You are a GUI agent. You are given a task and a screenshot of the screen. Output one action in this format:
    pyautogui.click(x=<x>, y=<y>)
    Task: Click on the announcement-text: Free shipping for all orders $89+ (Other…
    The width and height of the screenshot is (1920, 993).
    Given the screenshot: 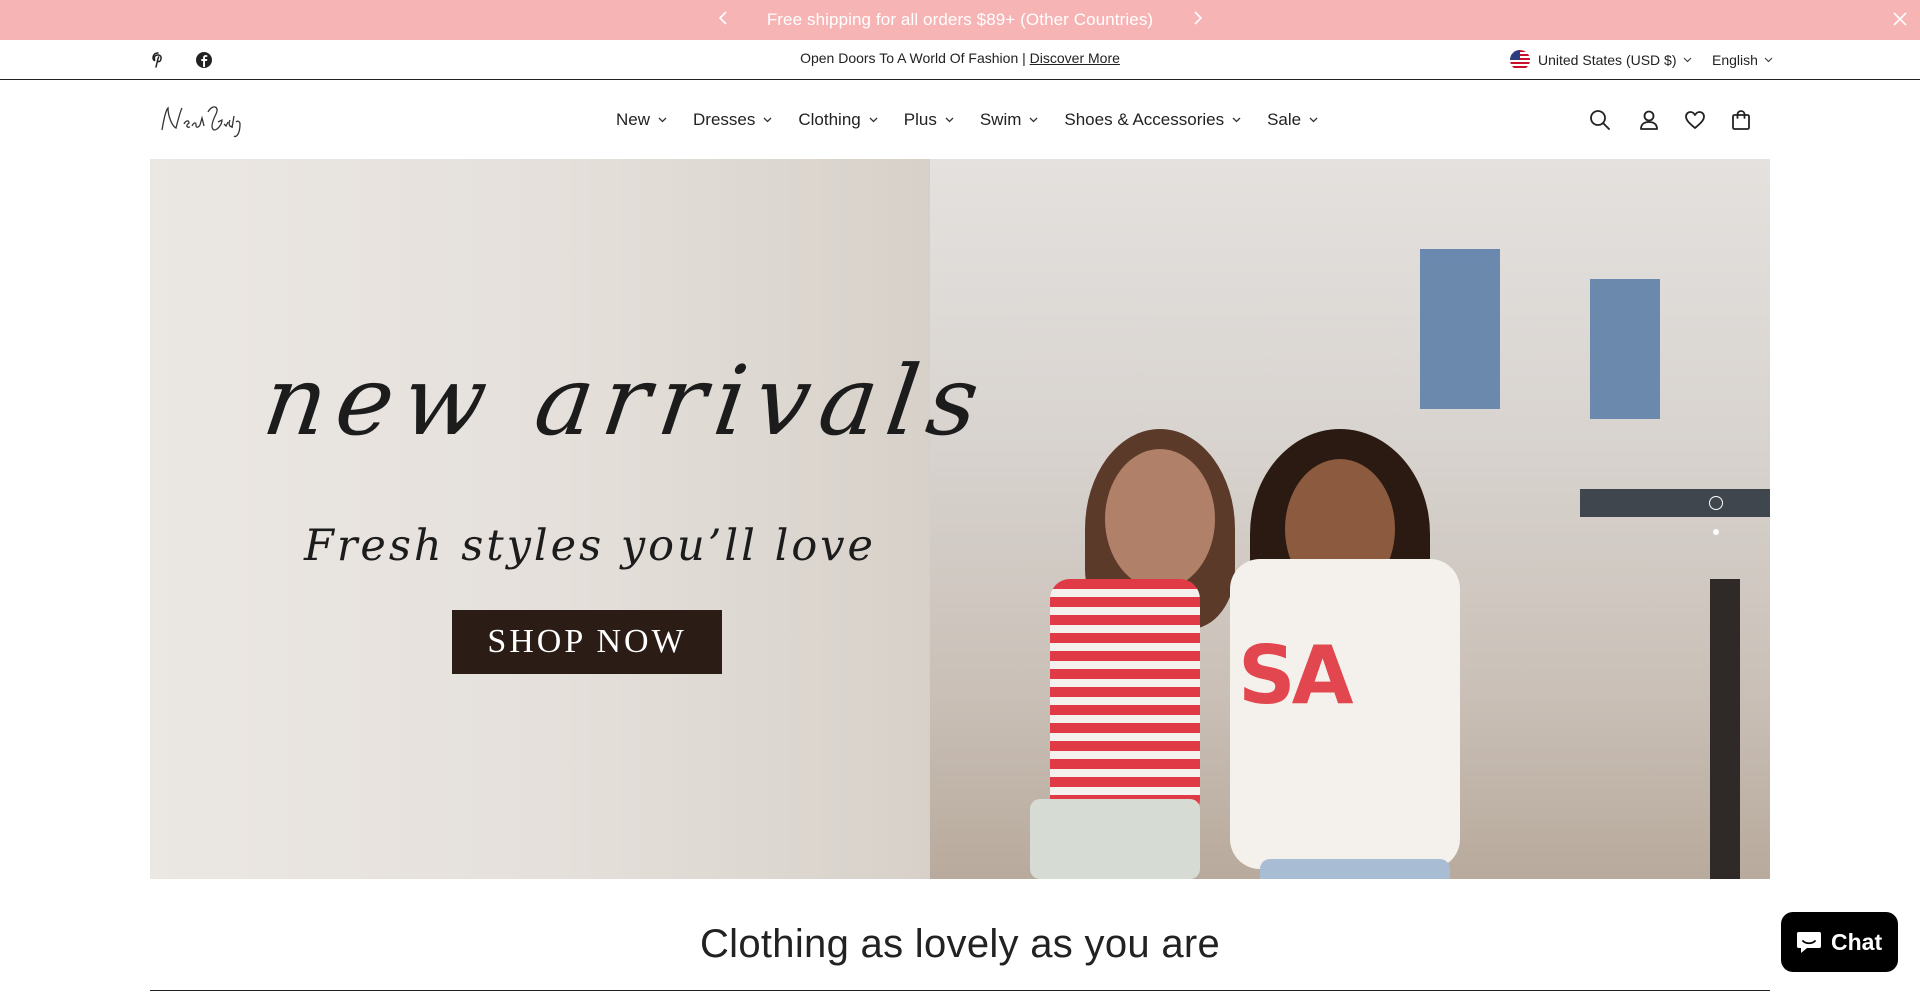 What is the action you would take?
    pyautogui.click(x=960, y=19)
    